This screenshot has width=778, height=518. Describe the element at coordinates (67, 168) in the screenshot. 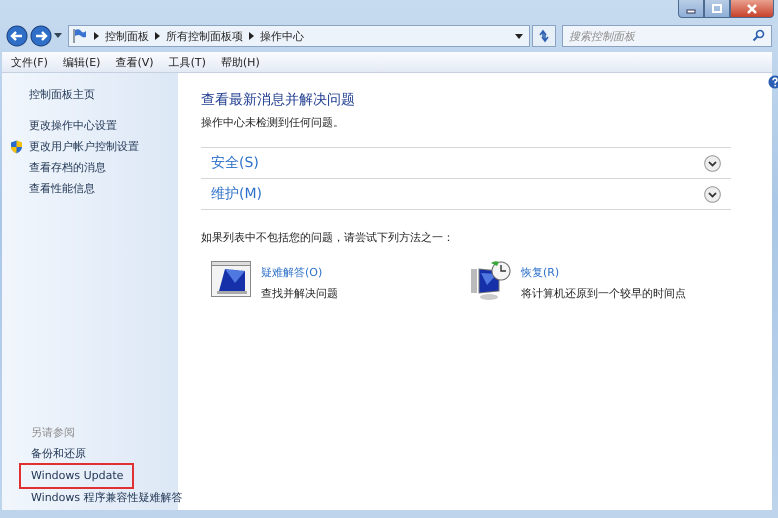

I see `sidebar-link: 查看存档的消息` at that location.